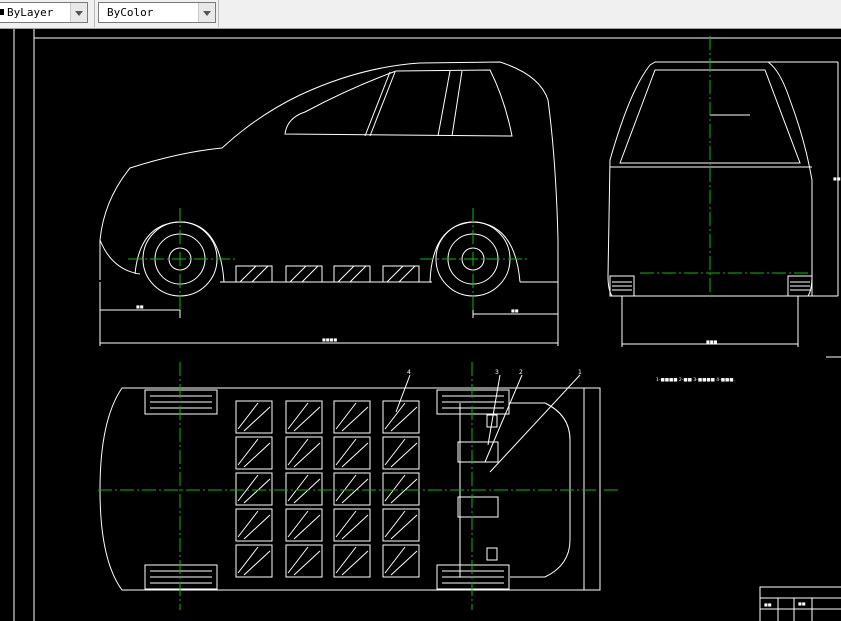 The width and height of the screenshot is (841, 621). I want to click on callout-label: 1, so click(580, 372).